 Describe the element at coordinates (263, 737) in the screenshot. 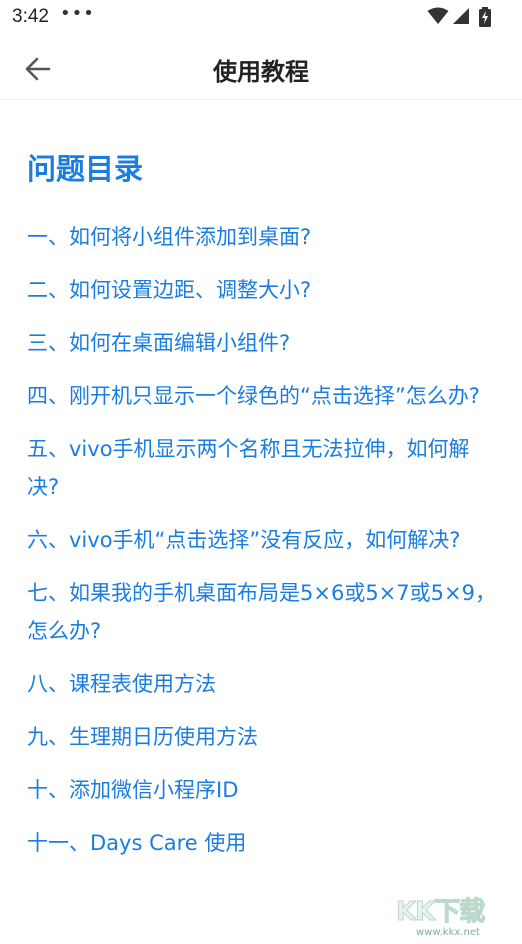

I see `faq-link-9: 九、生理期日历使用方法` at that location.